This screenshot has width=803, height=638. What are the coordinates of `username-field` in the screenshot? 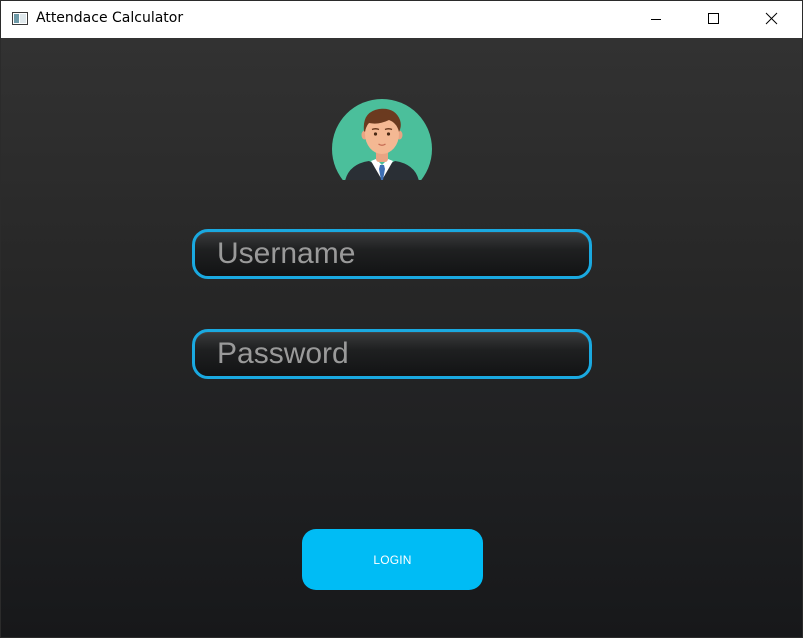 It's located at (394, 254).